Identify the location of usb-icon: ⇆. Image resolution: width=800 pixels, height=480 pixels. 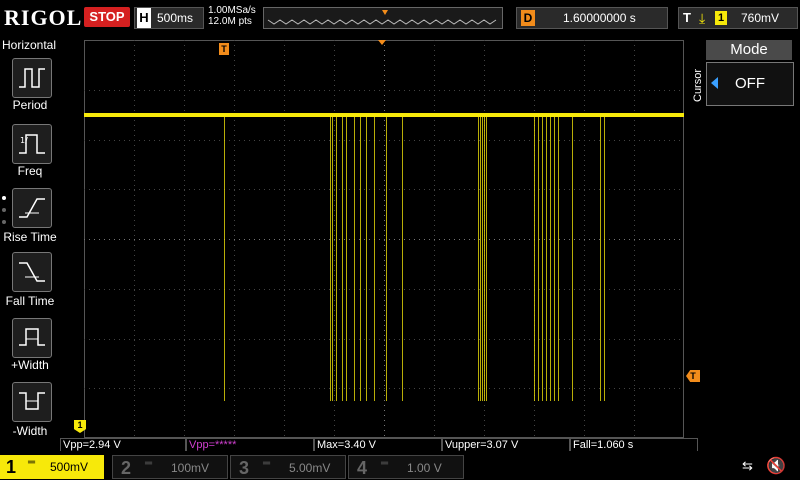
(747, 465).